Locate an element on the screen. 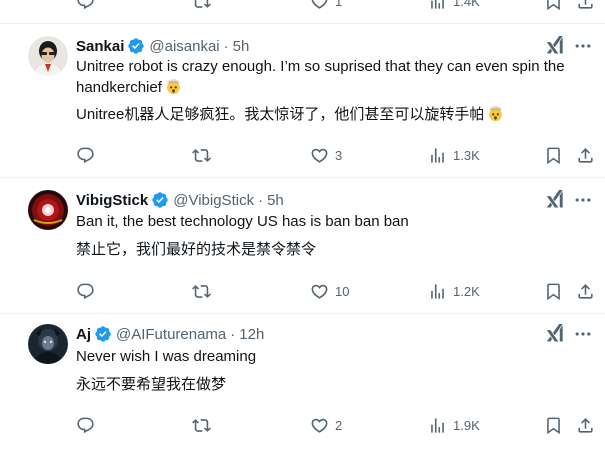  user-handle: @AIFuturenama is located at coordinates (171, 334).